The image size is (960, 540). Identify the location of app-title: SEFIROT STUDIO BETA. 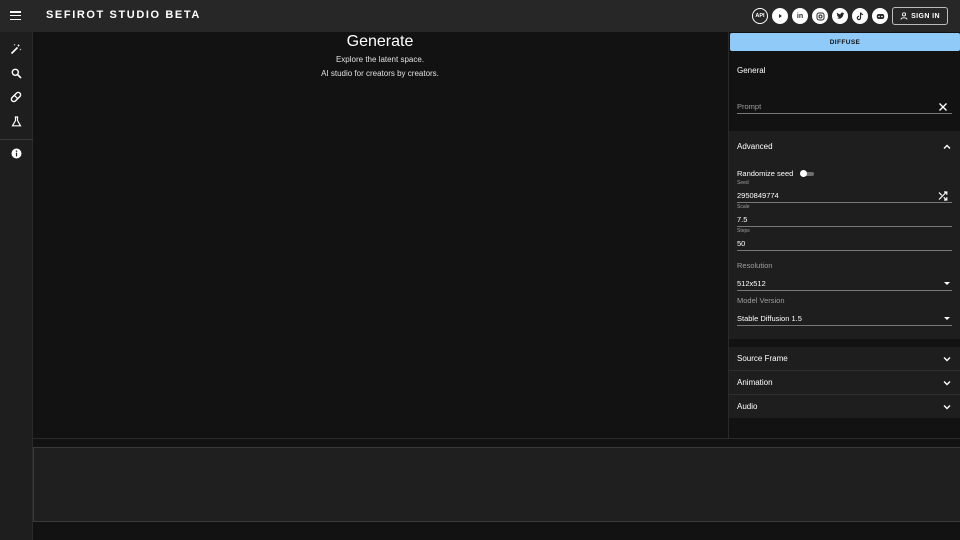
(123, 15).